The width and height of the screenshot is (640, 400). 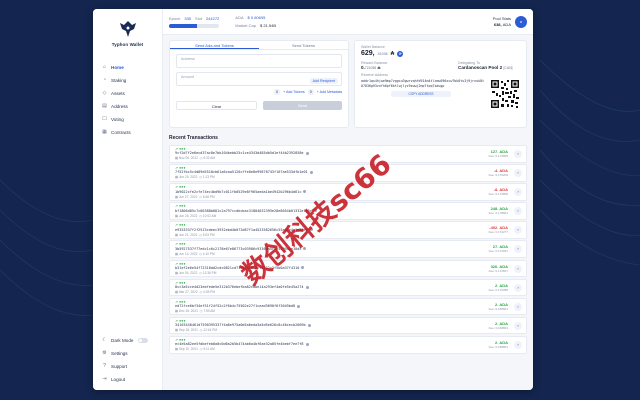 I want to click on typhon-logo-icon, so click(x=127, y=29).